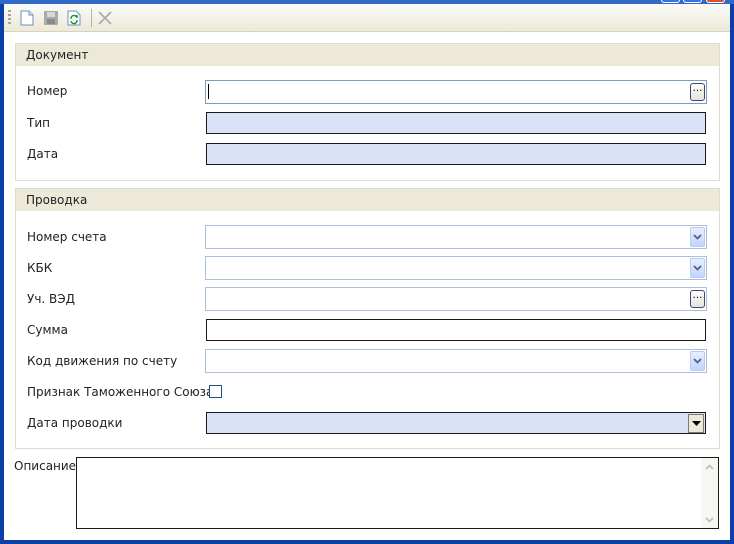  What do you see at coordinates (67, 237) in the screenshot?
I see `account-label: Номер счета` at bounding box center [67, 237].